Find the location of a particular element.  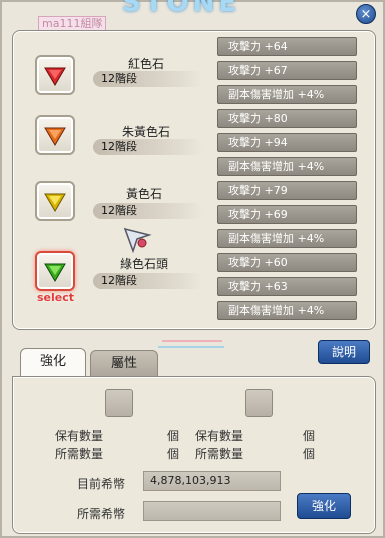

required-coin-field is located at coordinates (212, 511).